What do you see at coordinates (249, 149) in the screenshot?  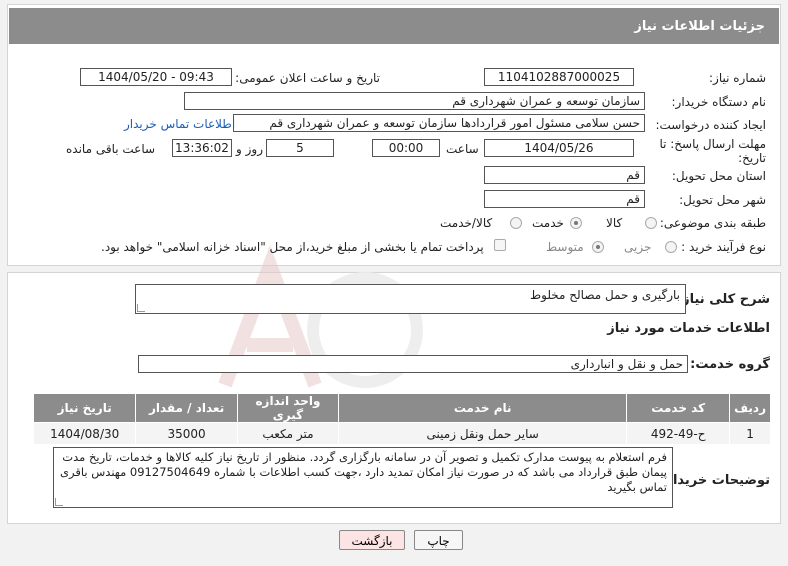 I see `days-label: روز و` at bounding box center [249, 149].